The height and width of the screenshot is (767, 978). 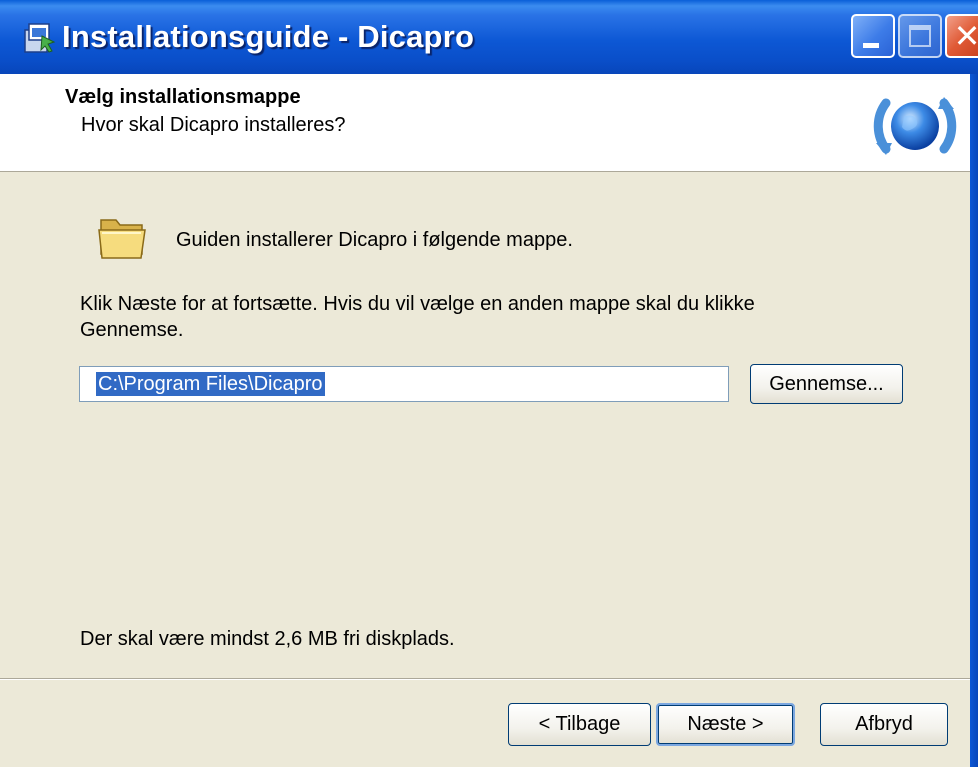 I want to click on folder-icon, so click(x=122, y=239).